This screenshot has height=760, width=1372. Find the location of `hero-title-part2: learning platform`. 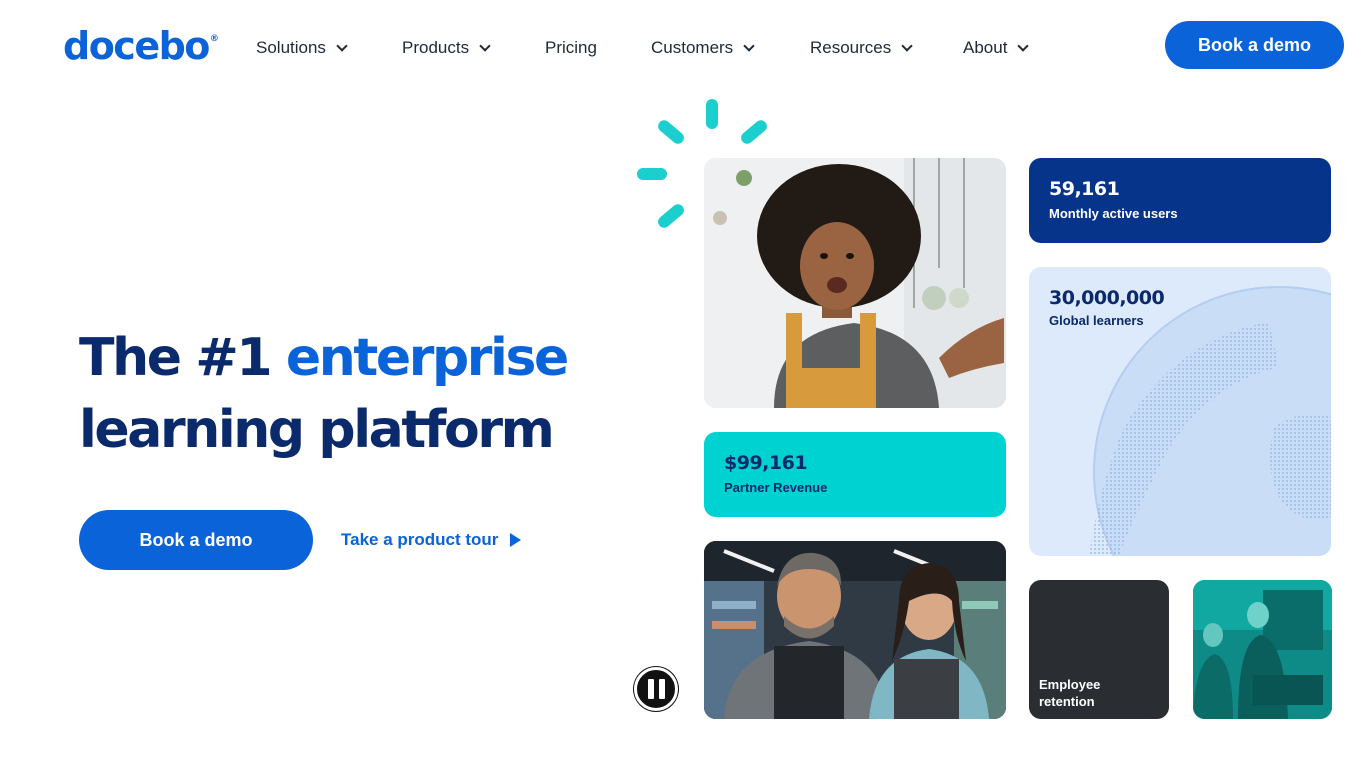

hero-title-part2: learning platform is located at coordinates (317, 430).